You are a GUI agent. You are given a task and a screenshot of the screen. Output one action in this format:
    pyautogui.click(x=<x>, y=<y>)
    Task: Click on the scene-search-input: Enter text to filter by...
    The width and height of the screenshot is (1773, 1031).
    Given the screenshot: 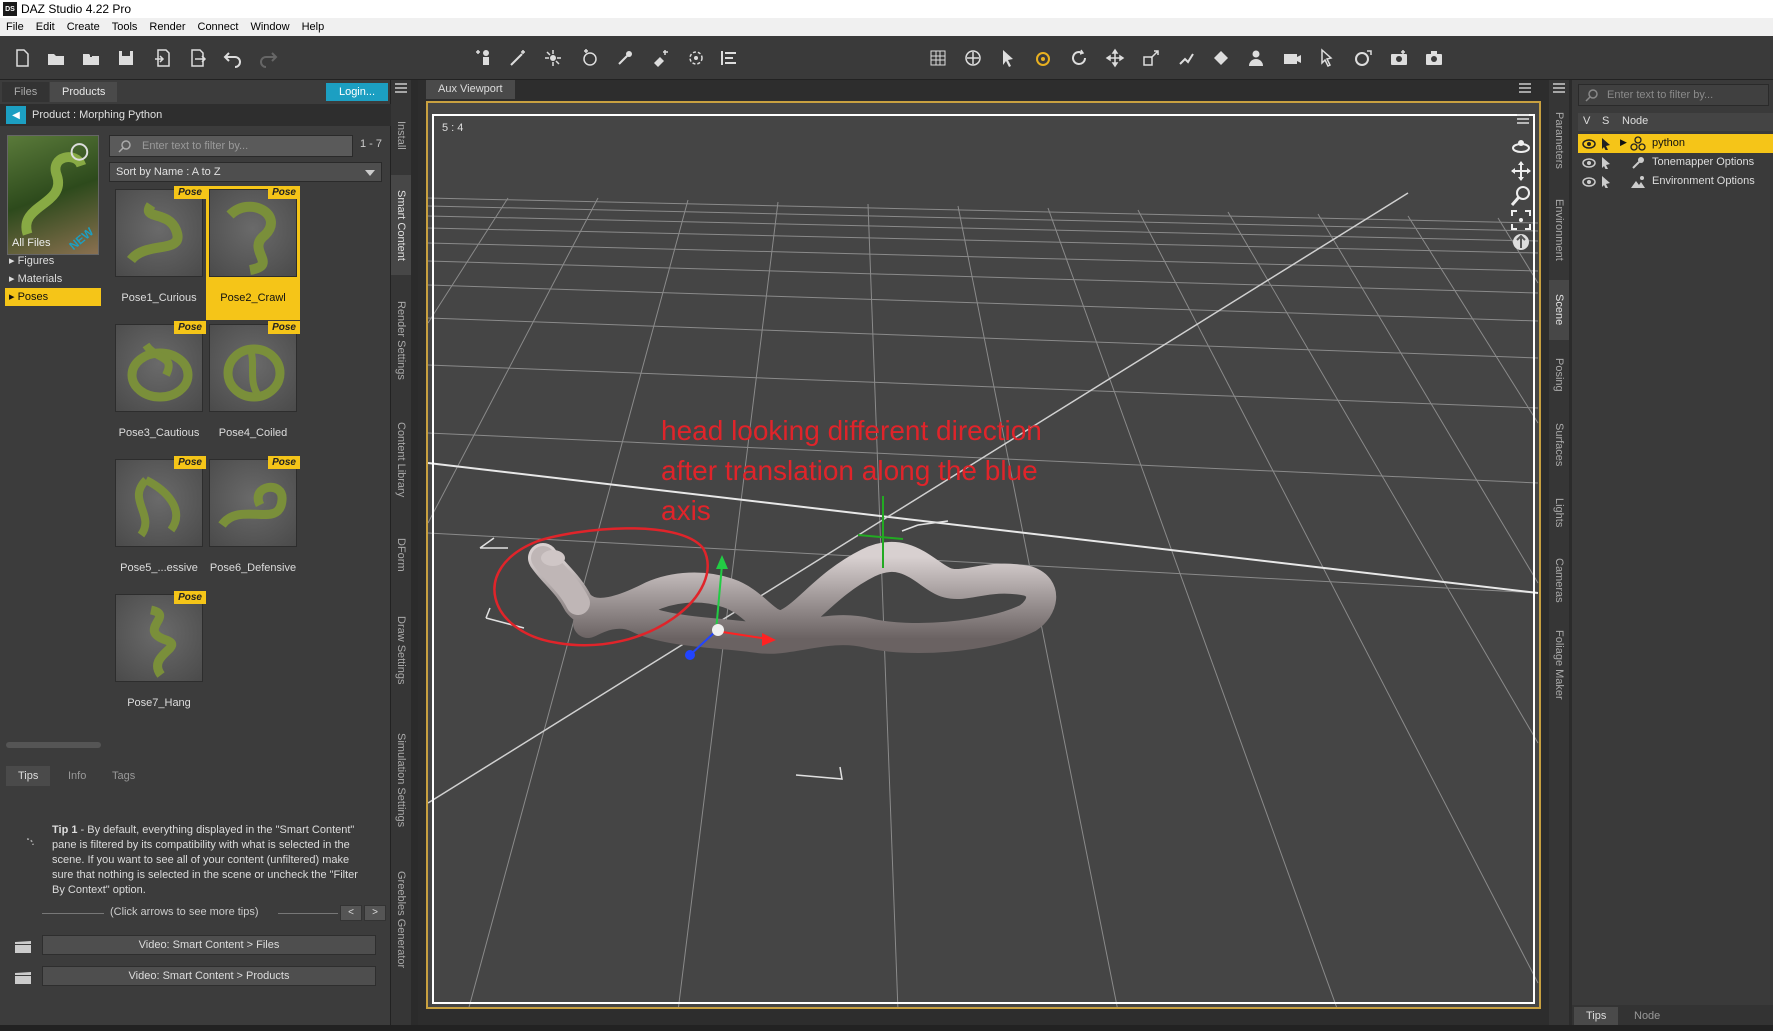 What is the action you would take?
    pyautogui.click(x=1673, y=95)
    